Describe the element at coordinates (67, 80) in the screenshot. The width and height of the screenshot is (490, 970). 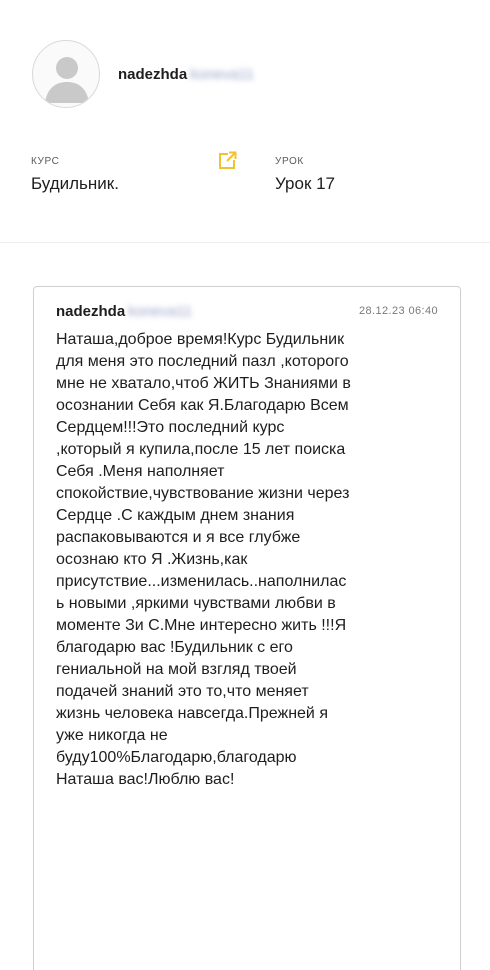
I see `user-avatar-icon` at that location.